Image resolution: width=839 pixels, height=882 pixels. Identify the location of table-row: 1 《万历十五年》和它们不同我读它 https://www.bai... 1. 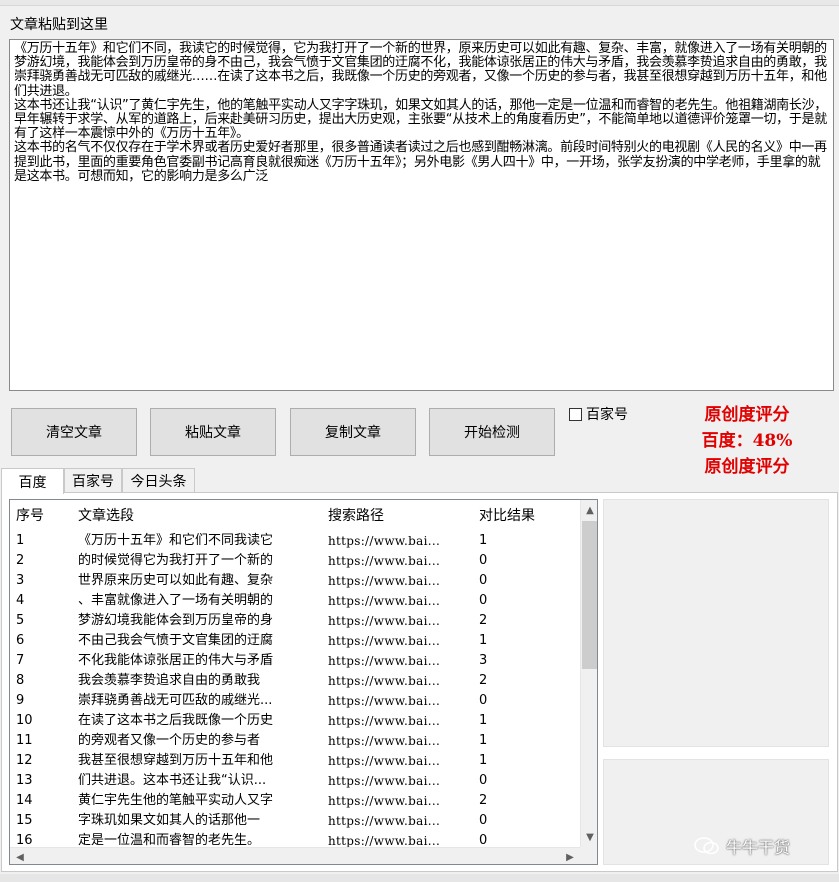
(295, 541).